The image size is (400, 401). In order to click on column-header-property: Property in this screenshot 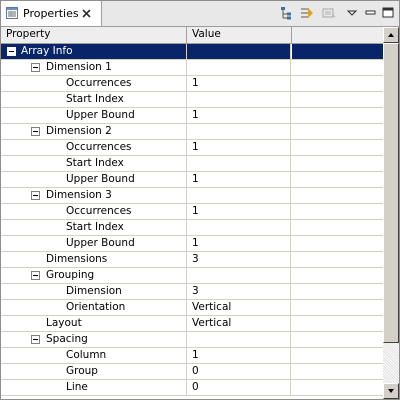, I will do `click(94, 35)`.